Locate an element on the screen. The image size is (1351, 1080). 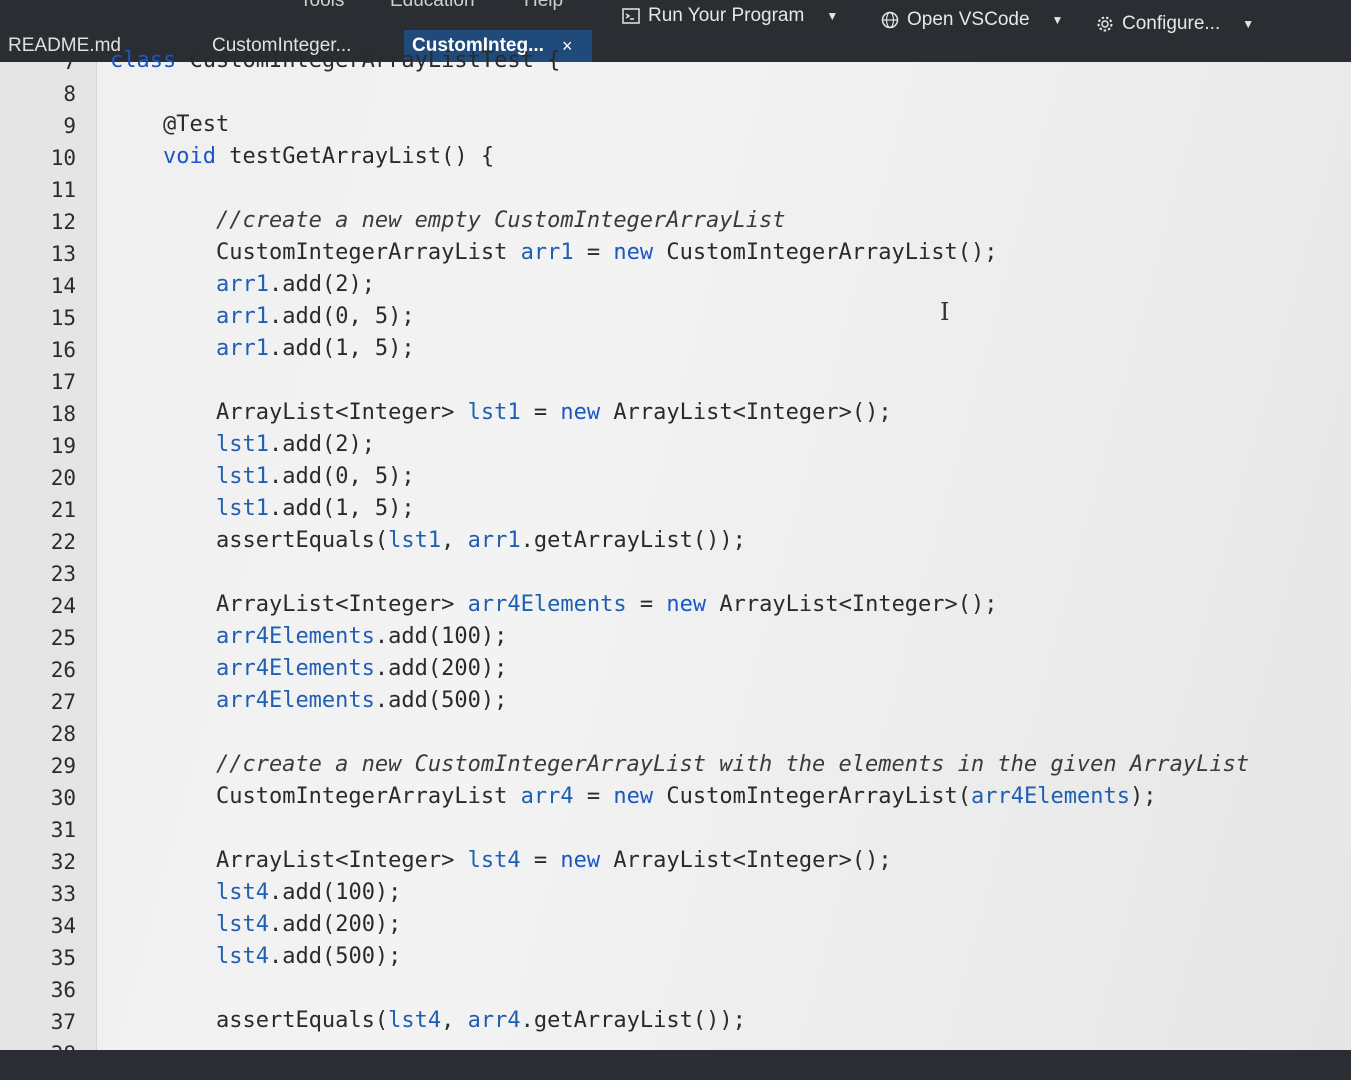
menu-tools: Tools is located at coordinates (322, 6).